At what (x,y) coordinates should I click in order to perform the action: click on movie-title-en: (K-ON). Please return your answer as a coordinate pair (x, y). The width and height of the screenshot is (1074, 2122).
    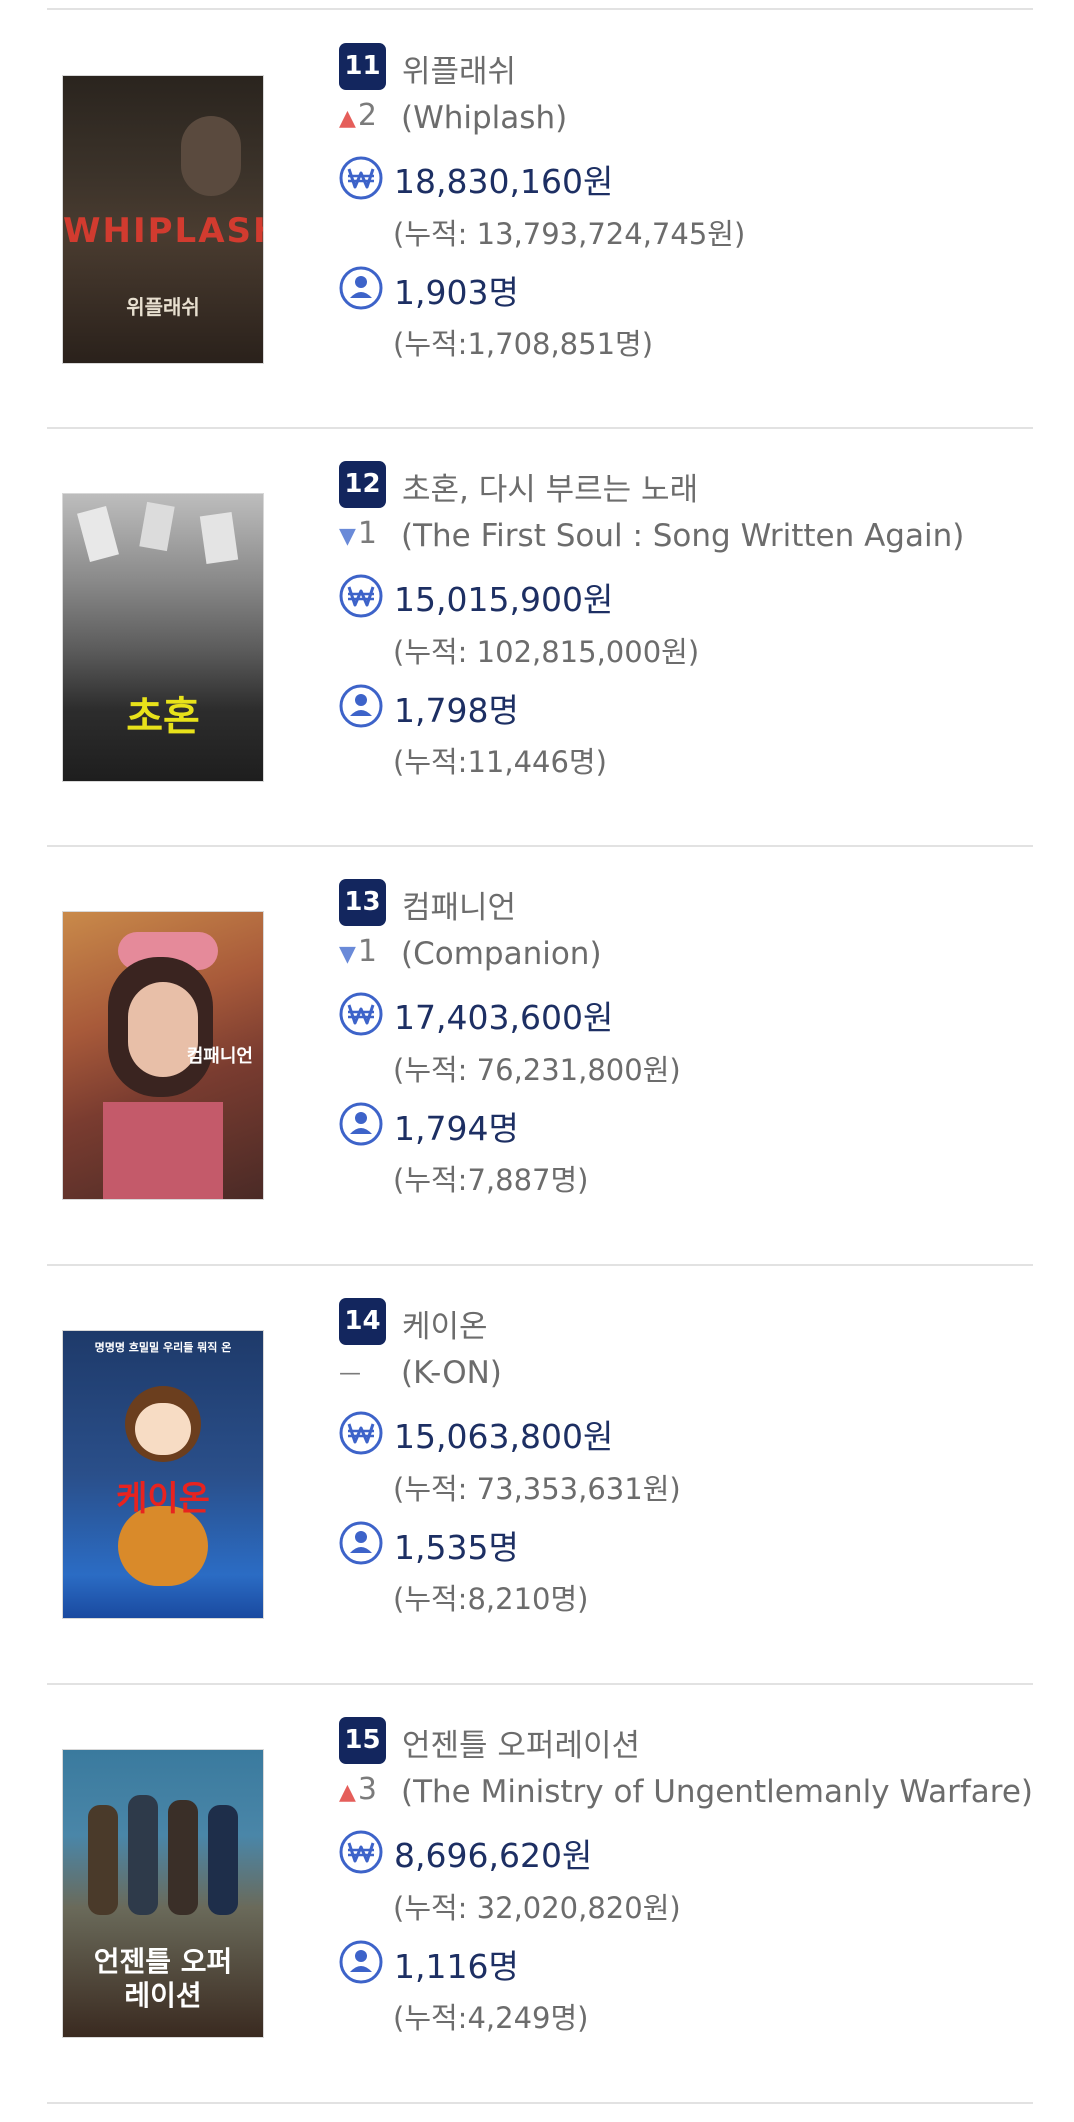
    Looking at the image, I should click on (451, 1373).